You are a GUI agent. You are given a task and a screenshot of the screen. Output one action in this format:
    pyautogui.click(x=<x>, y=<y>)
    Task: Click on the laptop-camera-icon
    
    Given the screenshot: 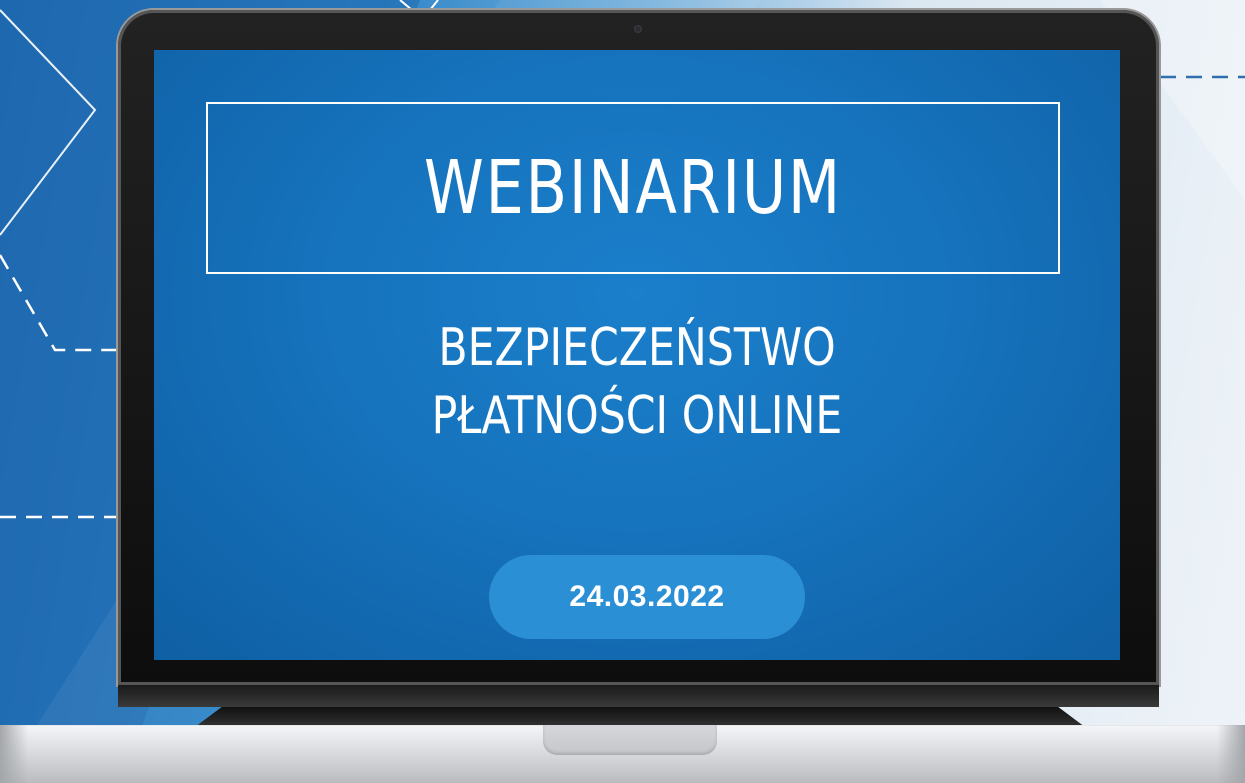 What is the action you would take?
    pyautogui.click(x=638, y=29)
    